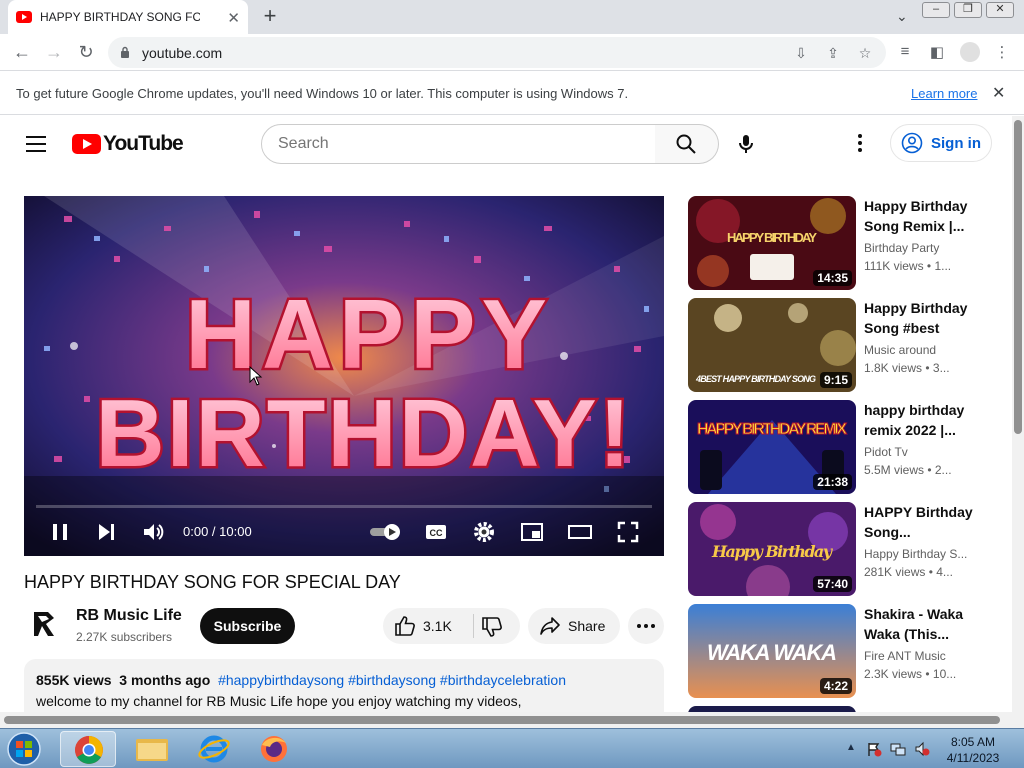 This screenshot has width=1024, height=768. What do you see at coordinates (512, 748) in the screenshot?
I see `windows-taskbar: ▲ 8:05 AM 4/11/2023` at bounding box center [512, 748].